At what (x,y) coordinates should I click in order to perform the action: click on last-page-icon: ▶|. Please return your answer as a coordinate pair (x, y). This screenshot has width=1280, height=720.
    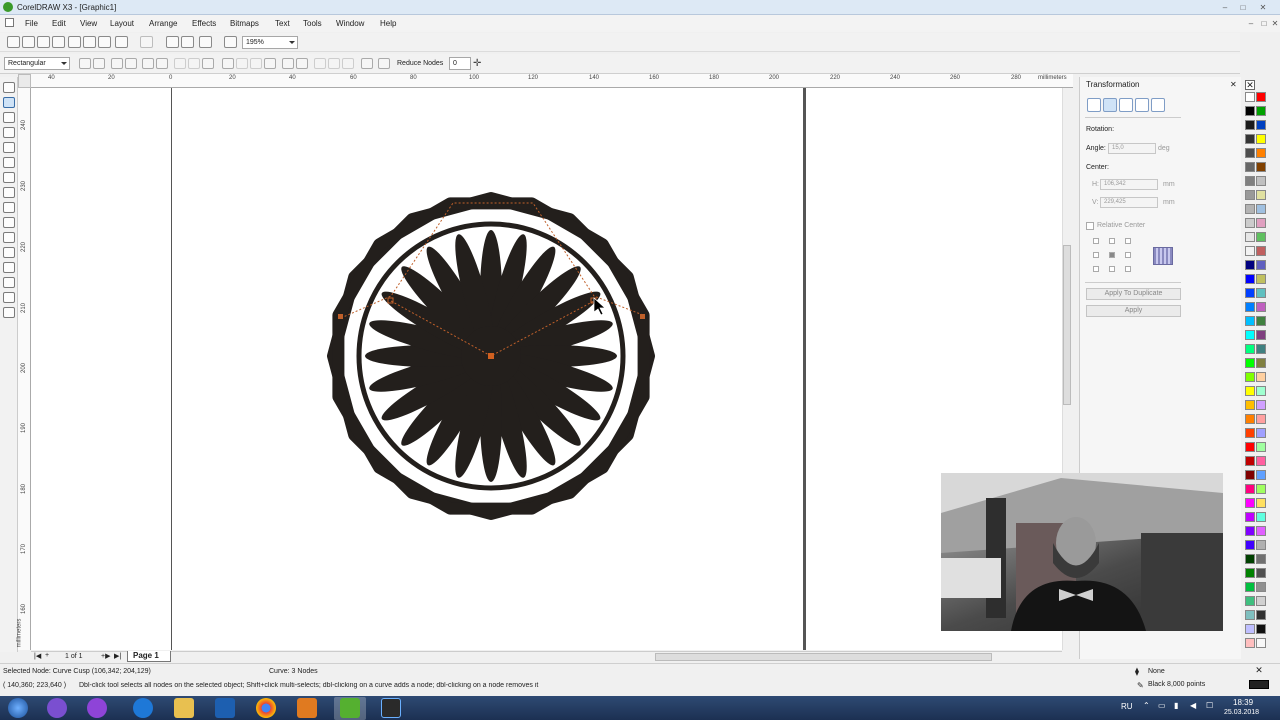
    Looking at the image, I should click on (117, 656).